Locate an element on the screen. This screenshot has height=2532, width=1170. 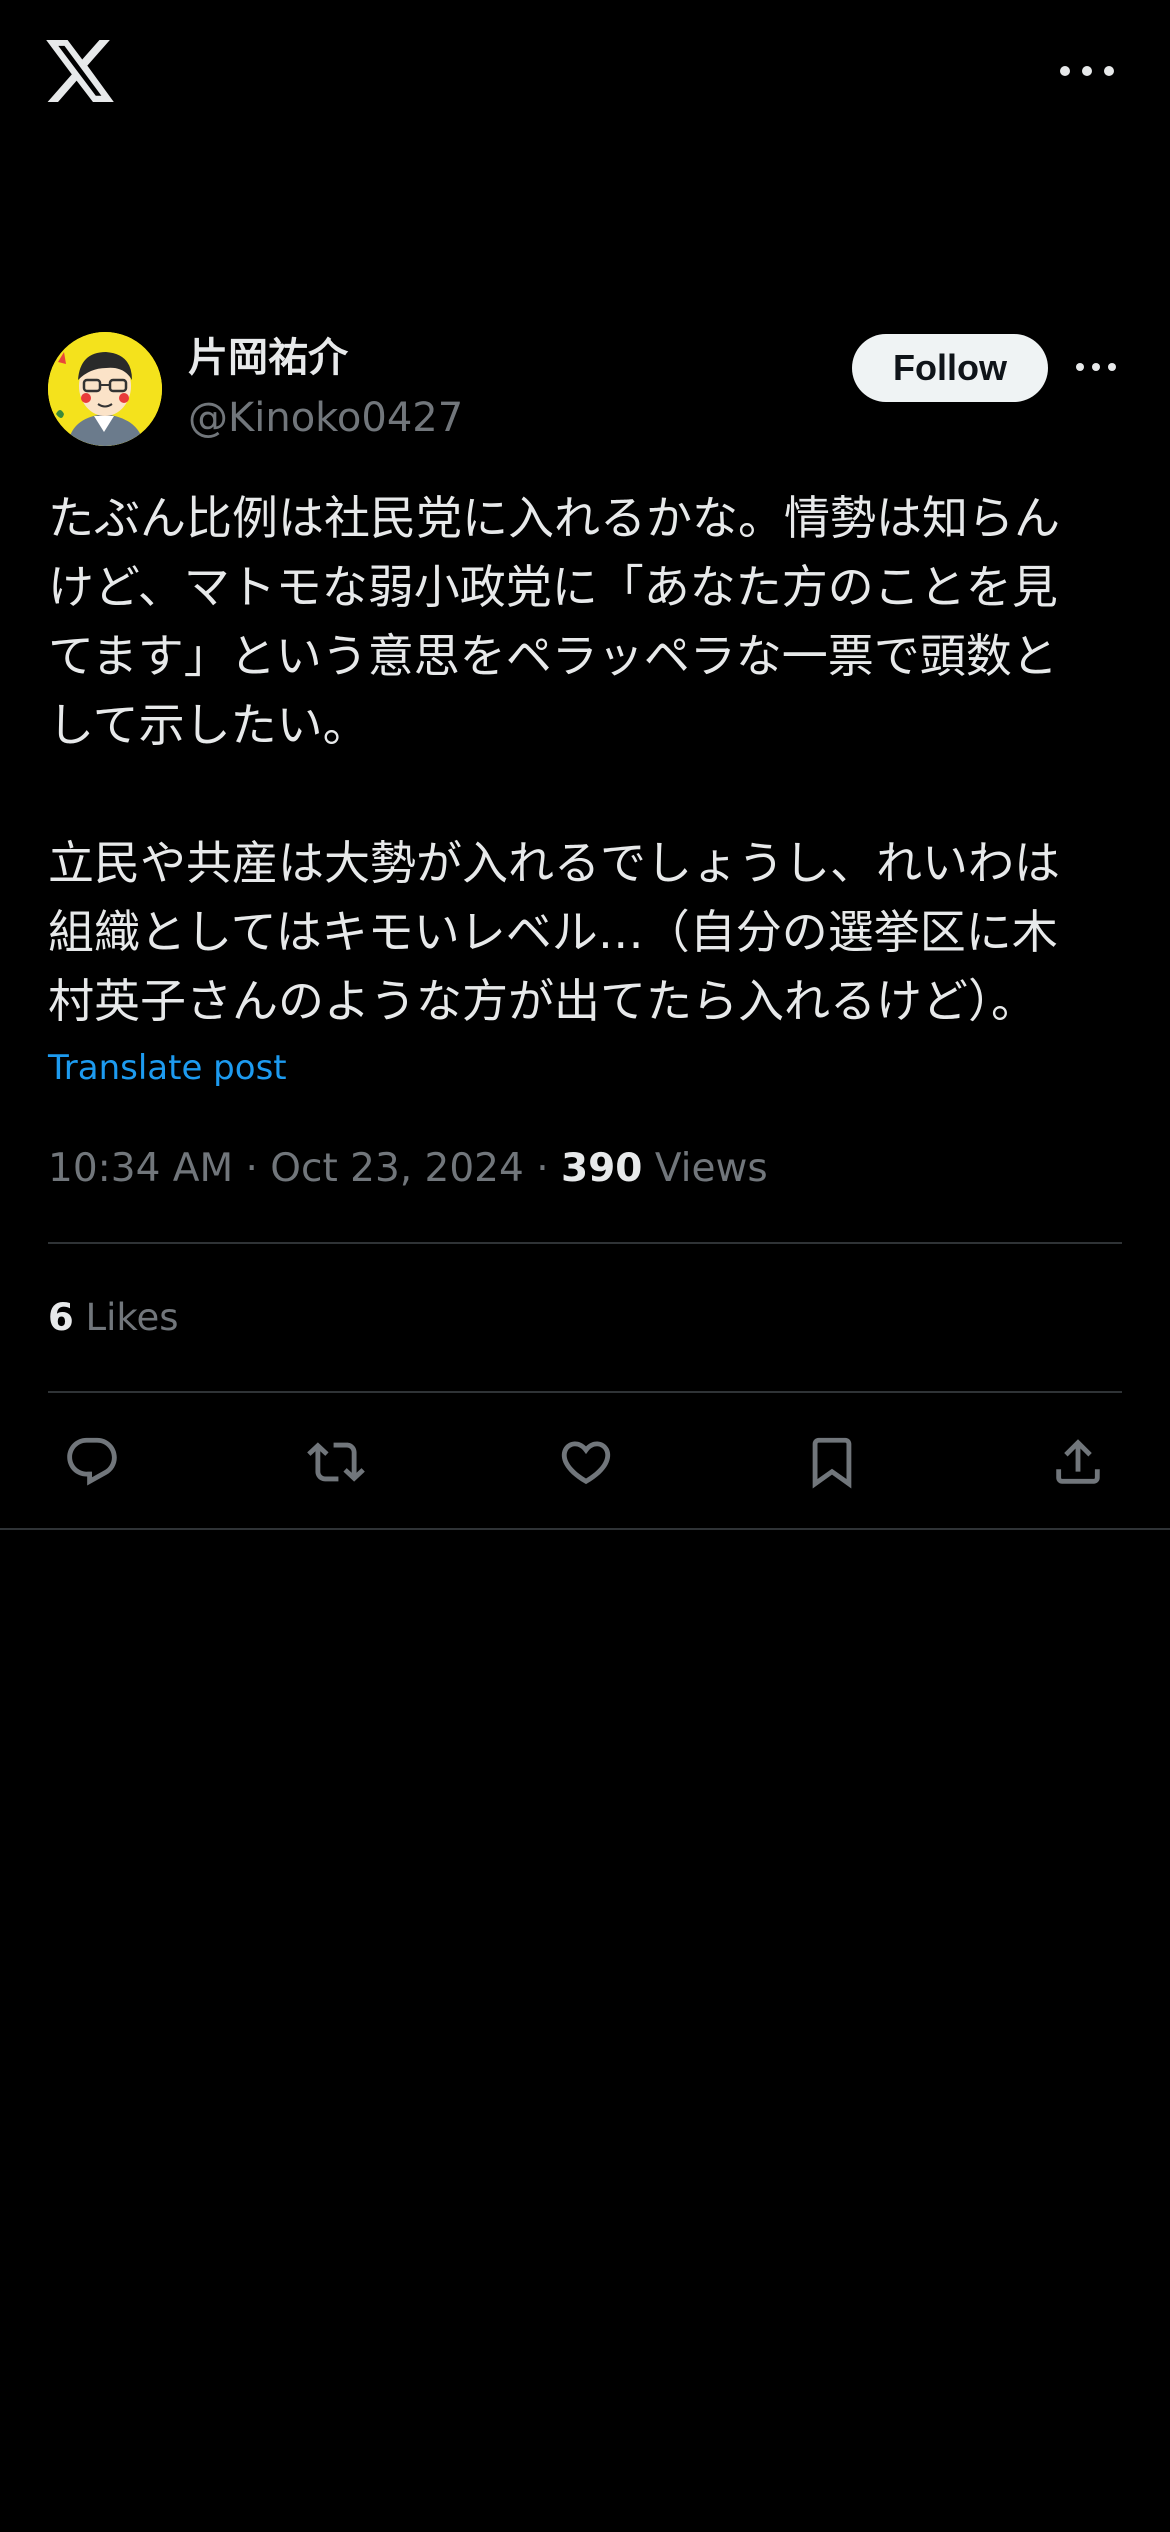
heart-icon is located at coordinates (586, 1463).